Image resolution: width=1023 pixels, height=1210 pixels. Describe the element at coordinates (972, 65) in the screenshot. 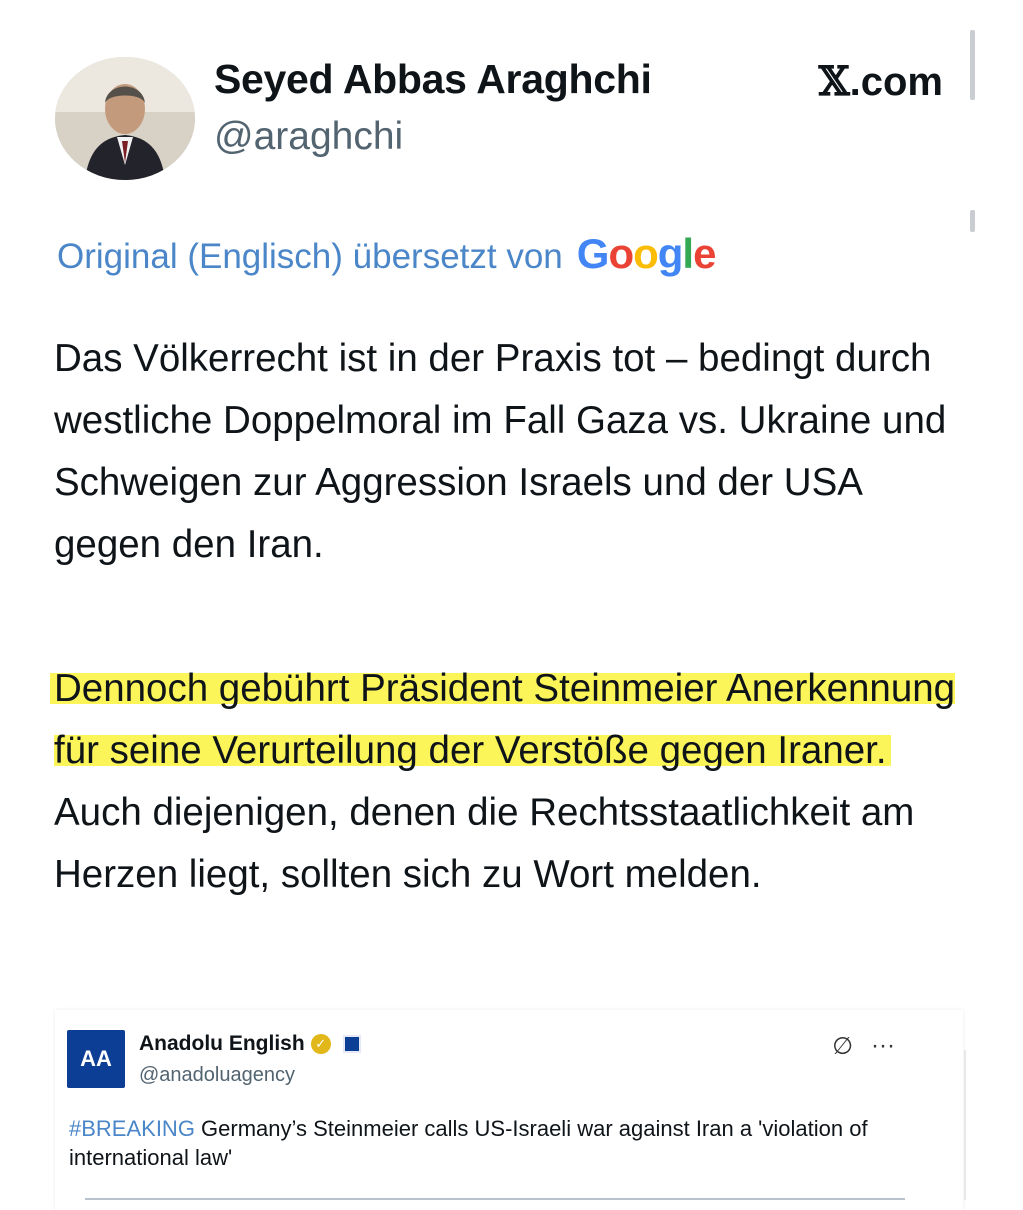

I see `scroll-indicator-top` at that location.